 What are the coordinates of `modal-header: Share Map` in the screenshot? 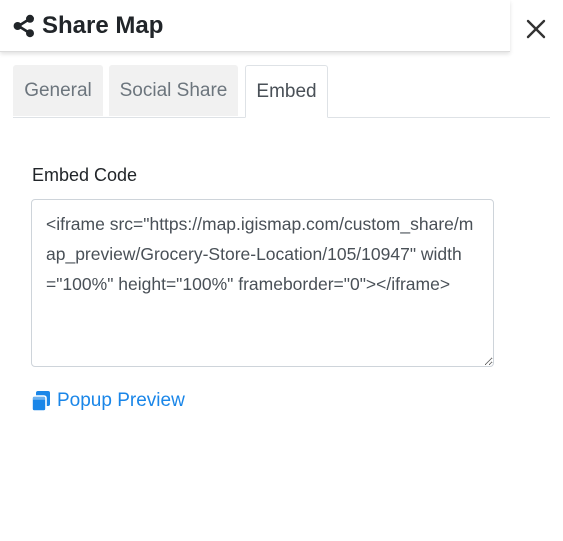 It's located at (255, 26).